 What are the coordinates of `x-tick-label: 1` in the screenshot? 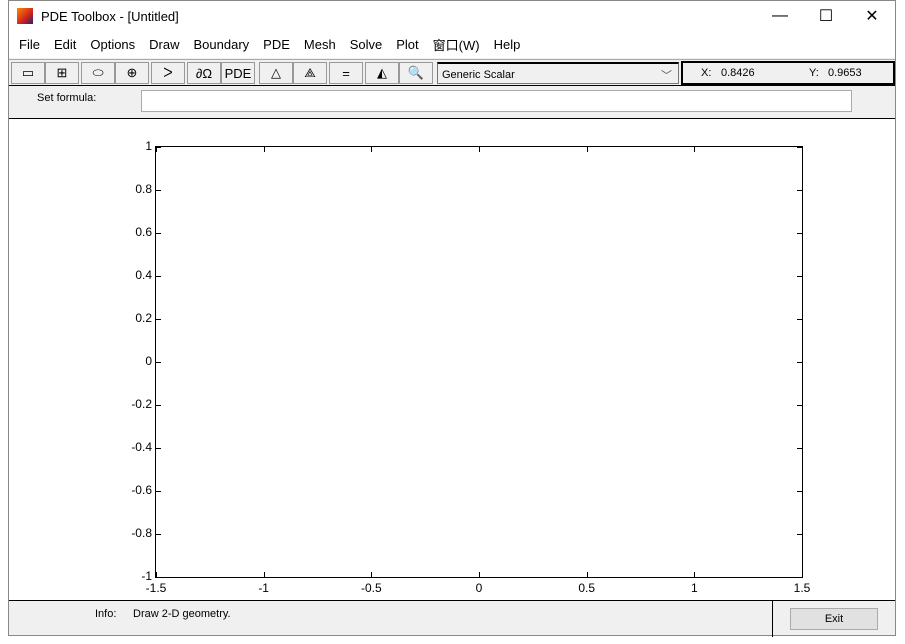 It's located at (694, 588).